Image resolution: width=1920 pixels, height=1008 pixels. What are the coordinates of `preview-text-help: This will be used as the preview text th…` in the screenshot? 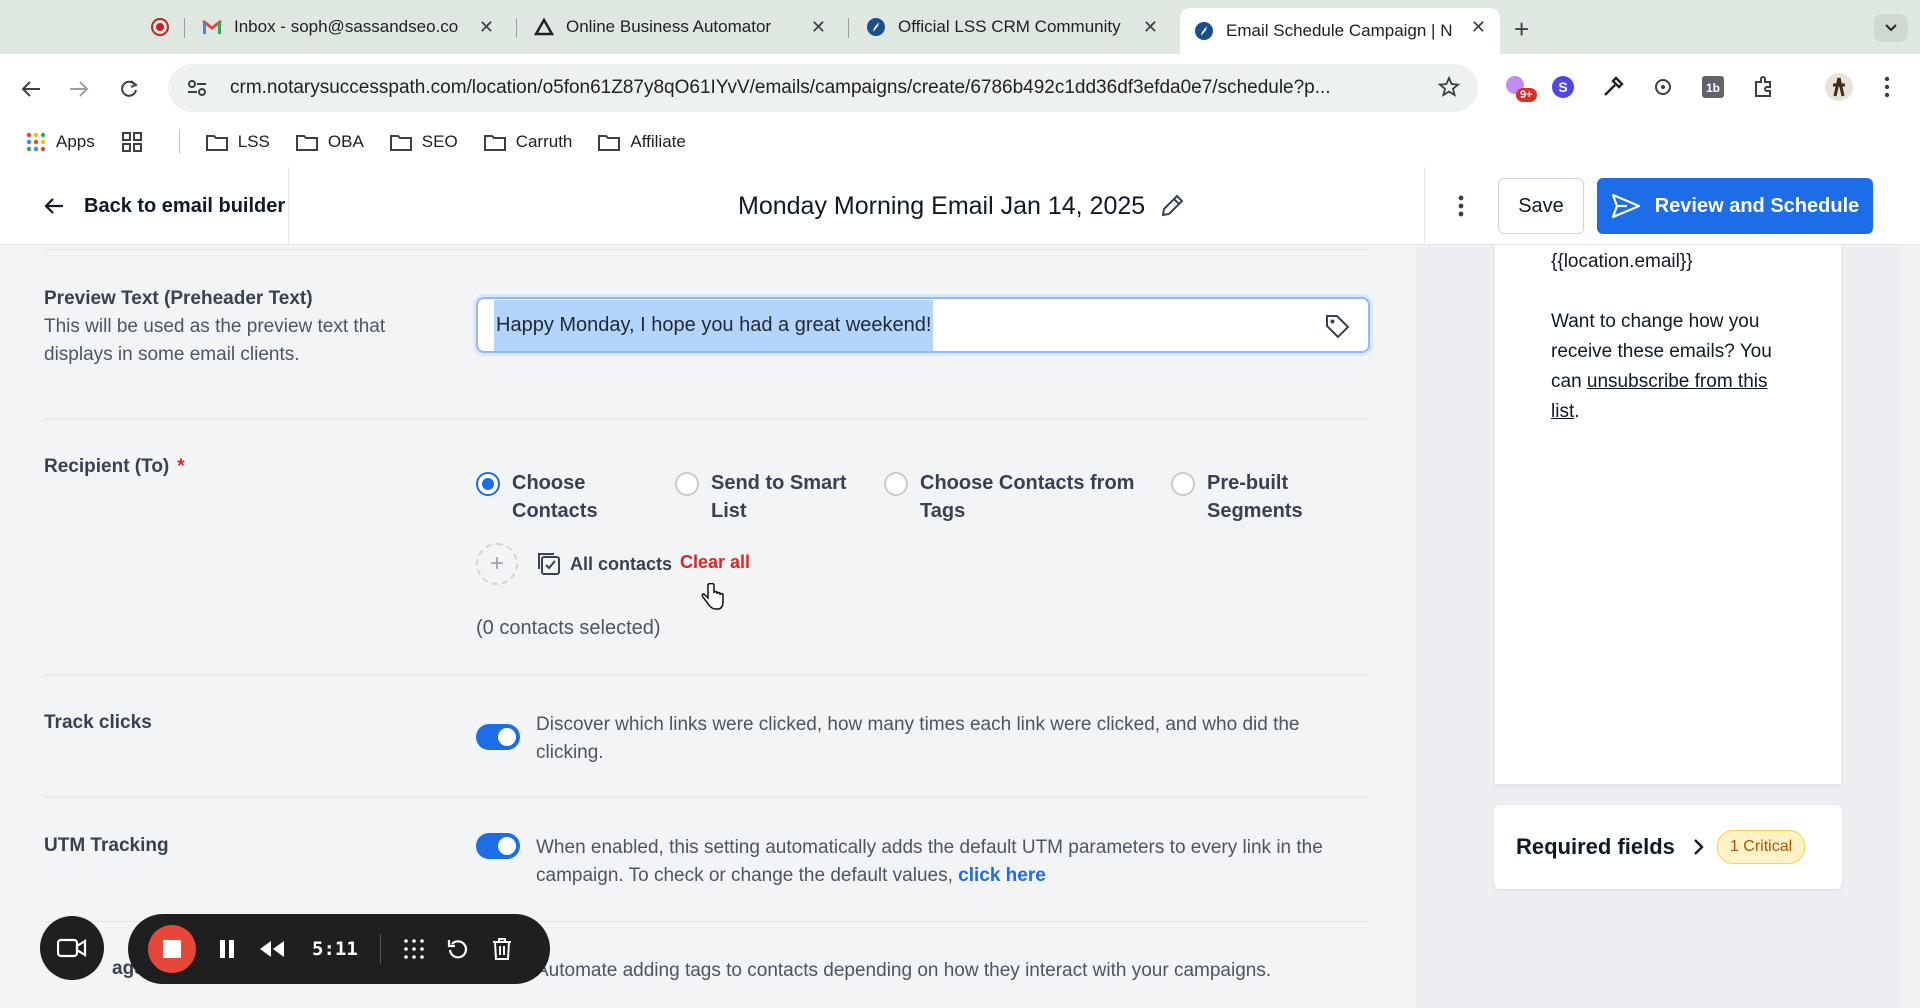 It's located at (215, 340).